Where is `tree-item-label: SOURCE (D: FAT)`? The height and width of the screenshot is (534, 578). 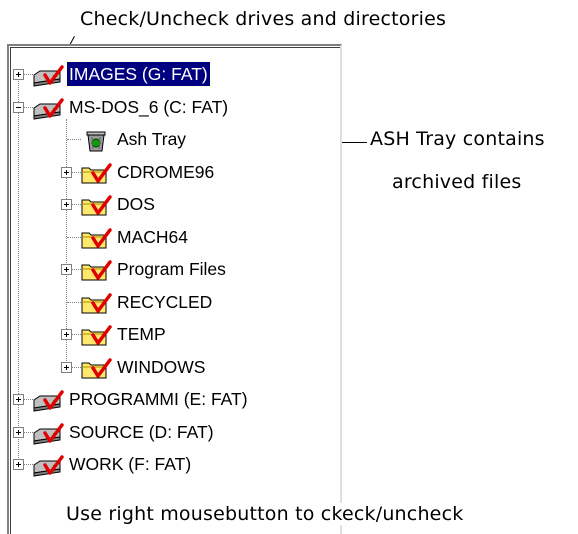
tree-item-label: SOURCE (D: FAT) is located at coordinates (141, 432).